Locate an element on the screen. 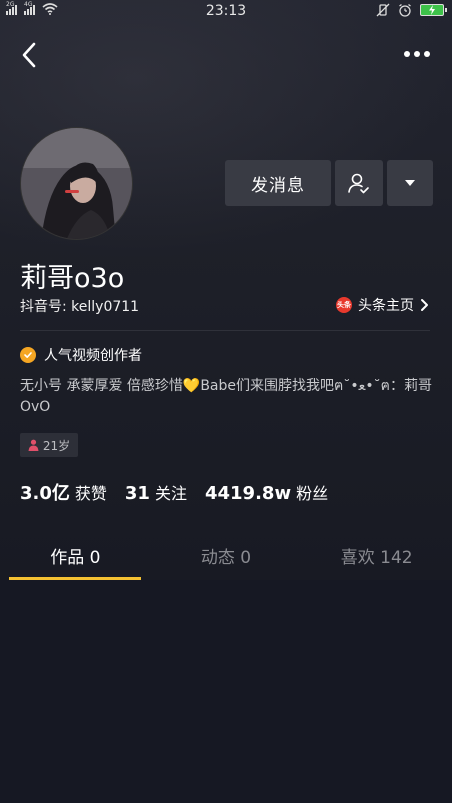 Image resolution: width=452 pixels, height=803 pixels. stat-number: 31 is located at coordinates (137, 493).